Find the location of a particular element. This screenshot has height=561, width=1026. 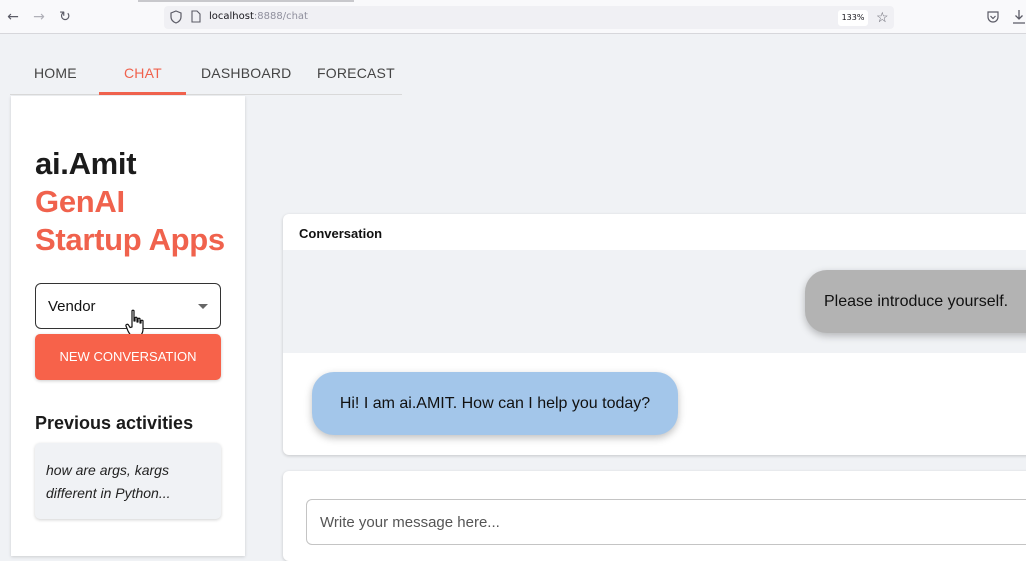

active-tab-indicator is located at coordinates (142, 93).